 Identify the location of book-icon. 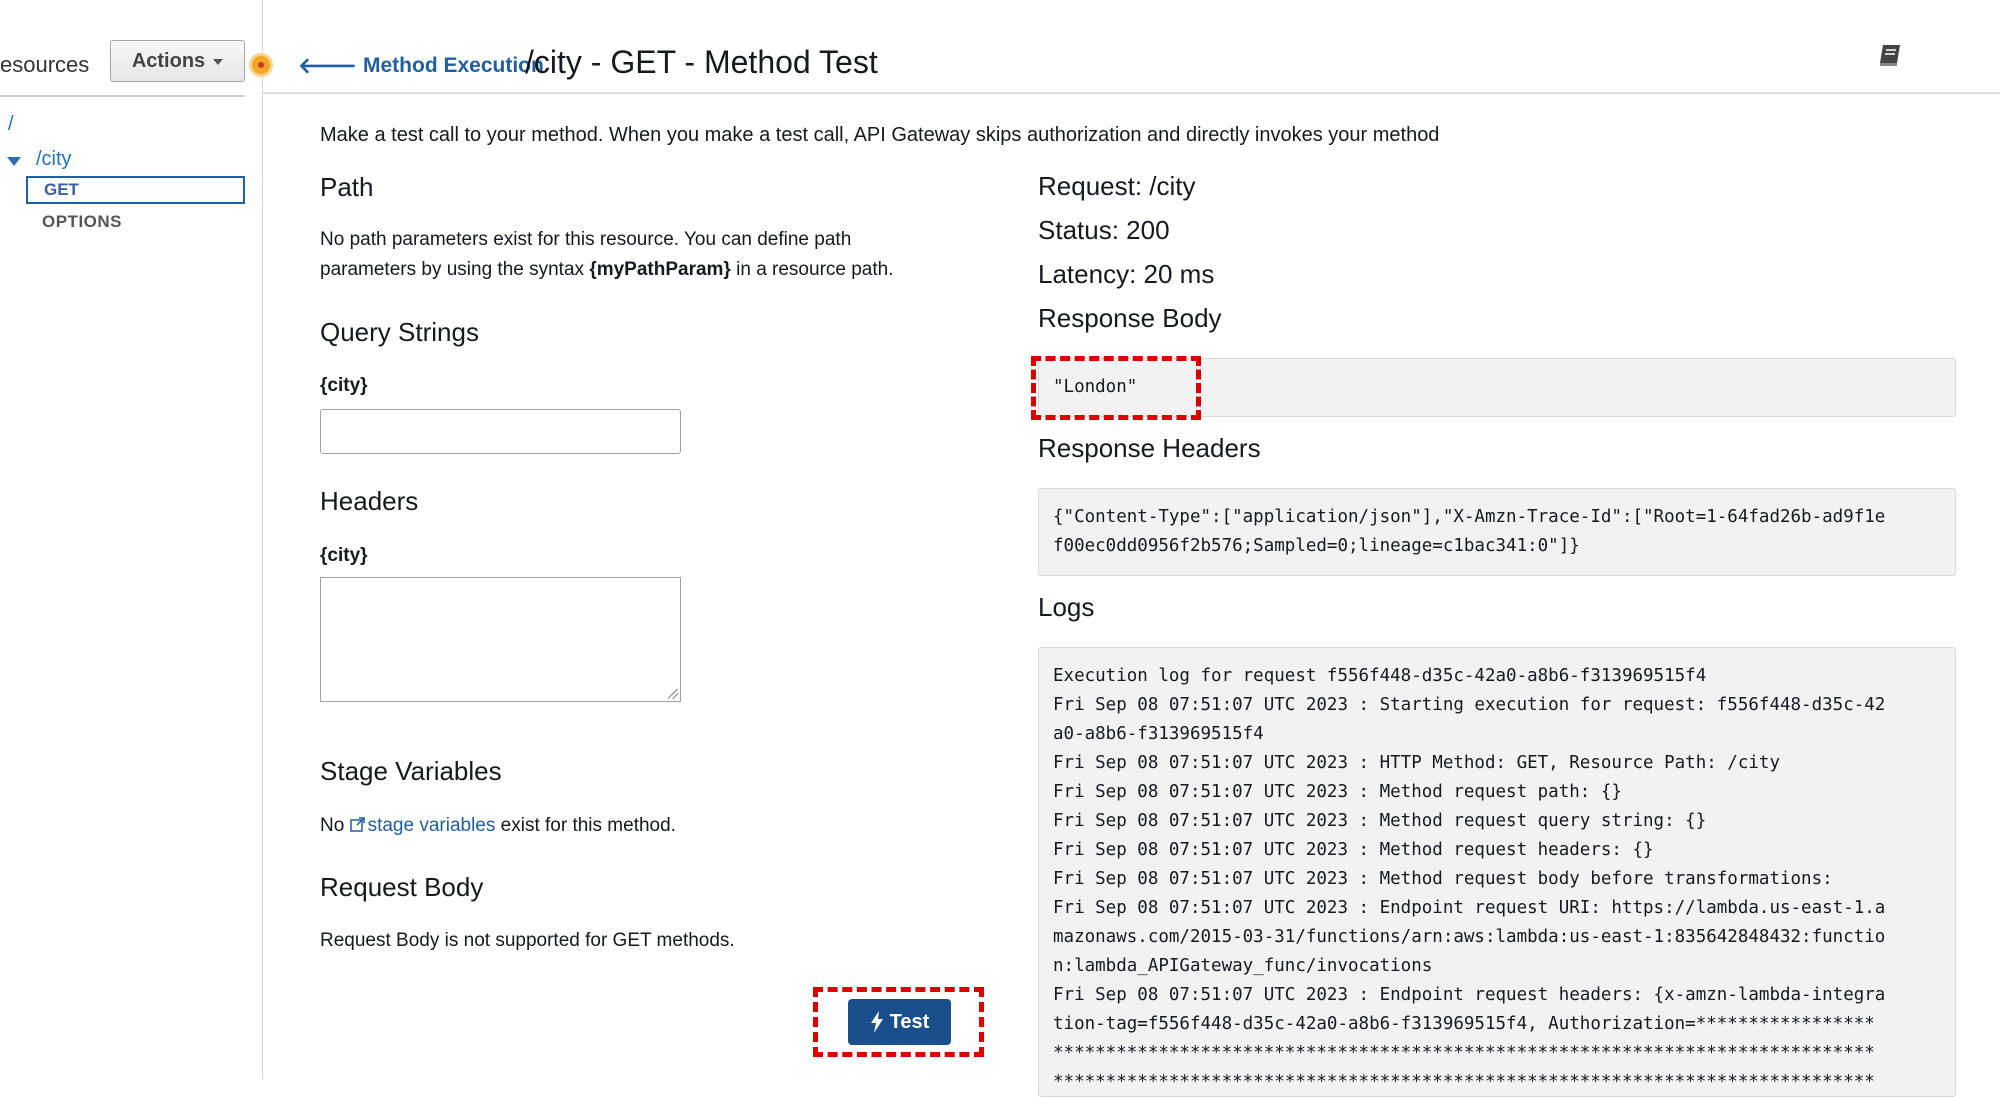
(1891, 55).